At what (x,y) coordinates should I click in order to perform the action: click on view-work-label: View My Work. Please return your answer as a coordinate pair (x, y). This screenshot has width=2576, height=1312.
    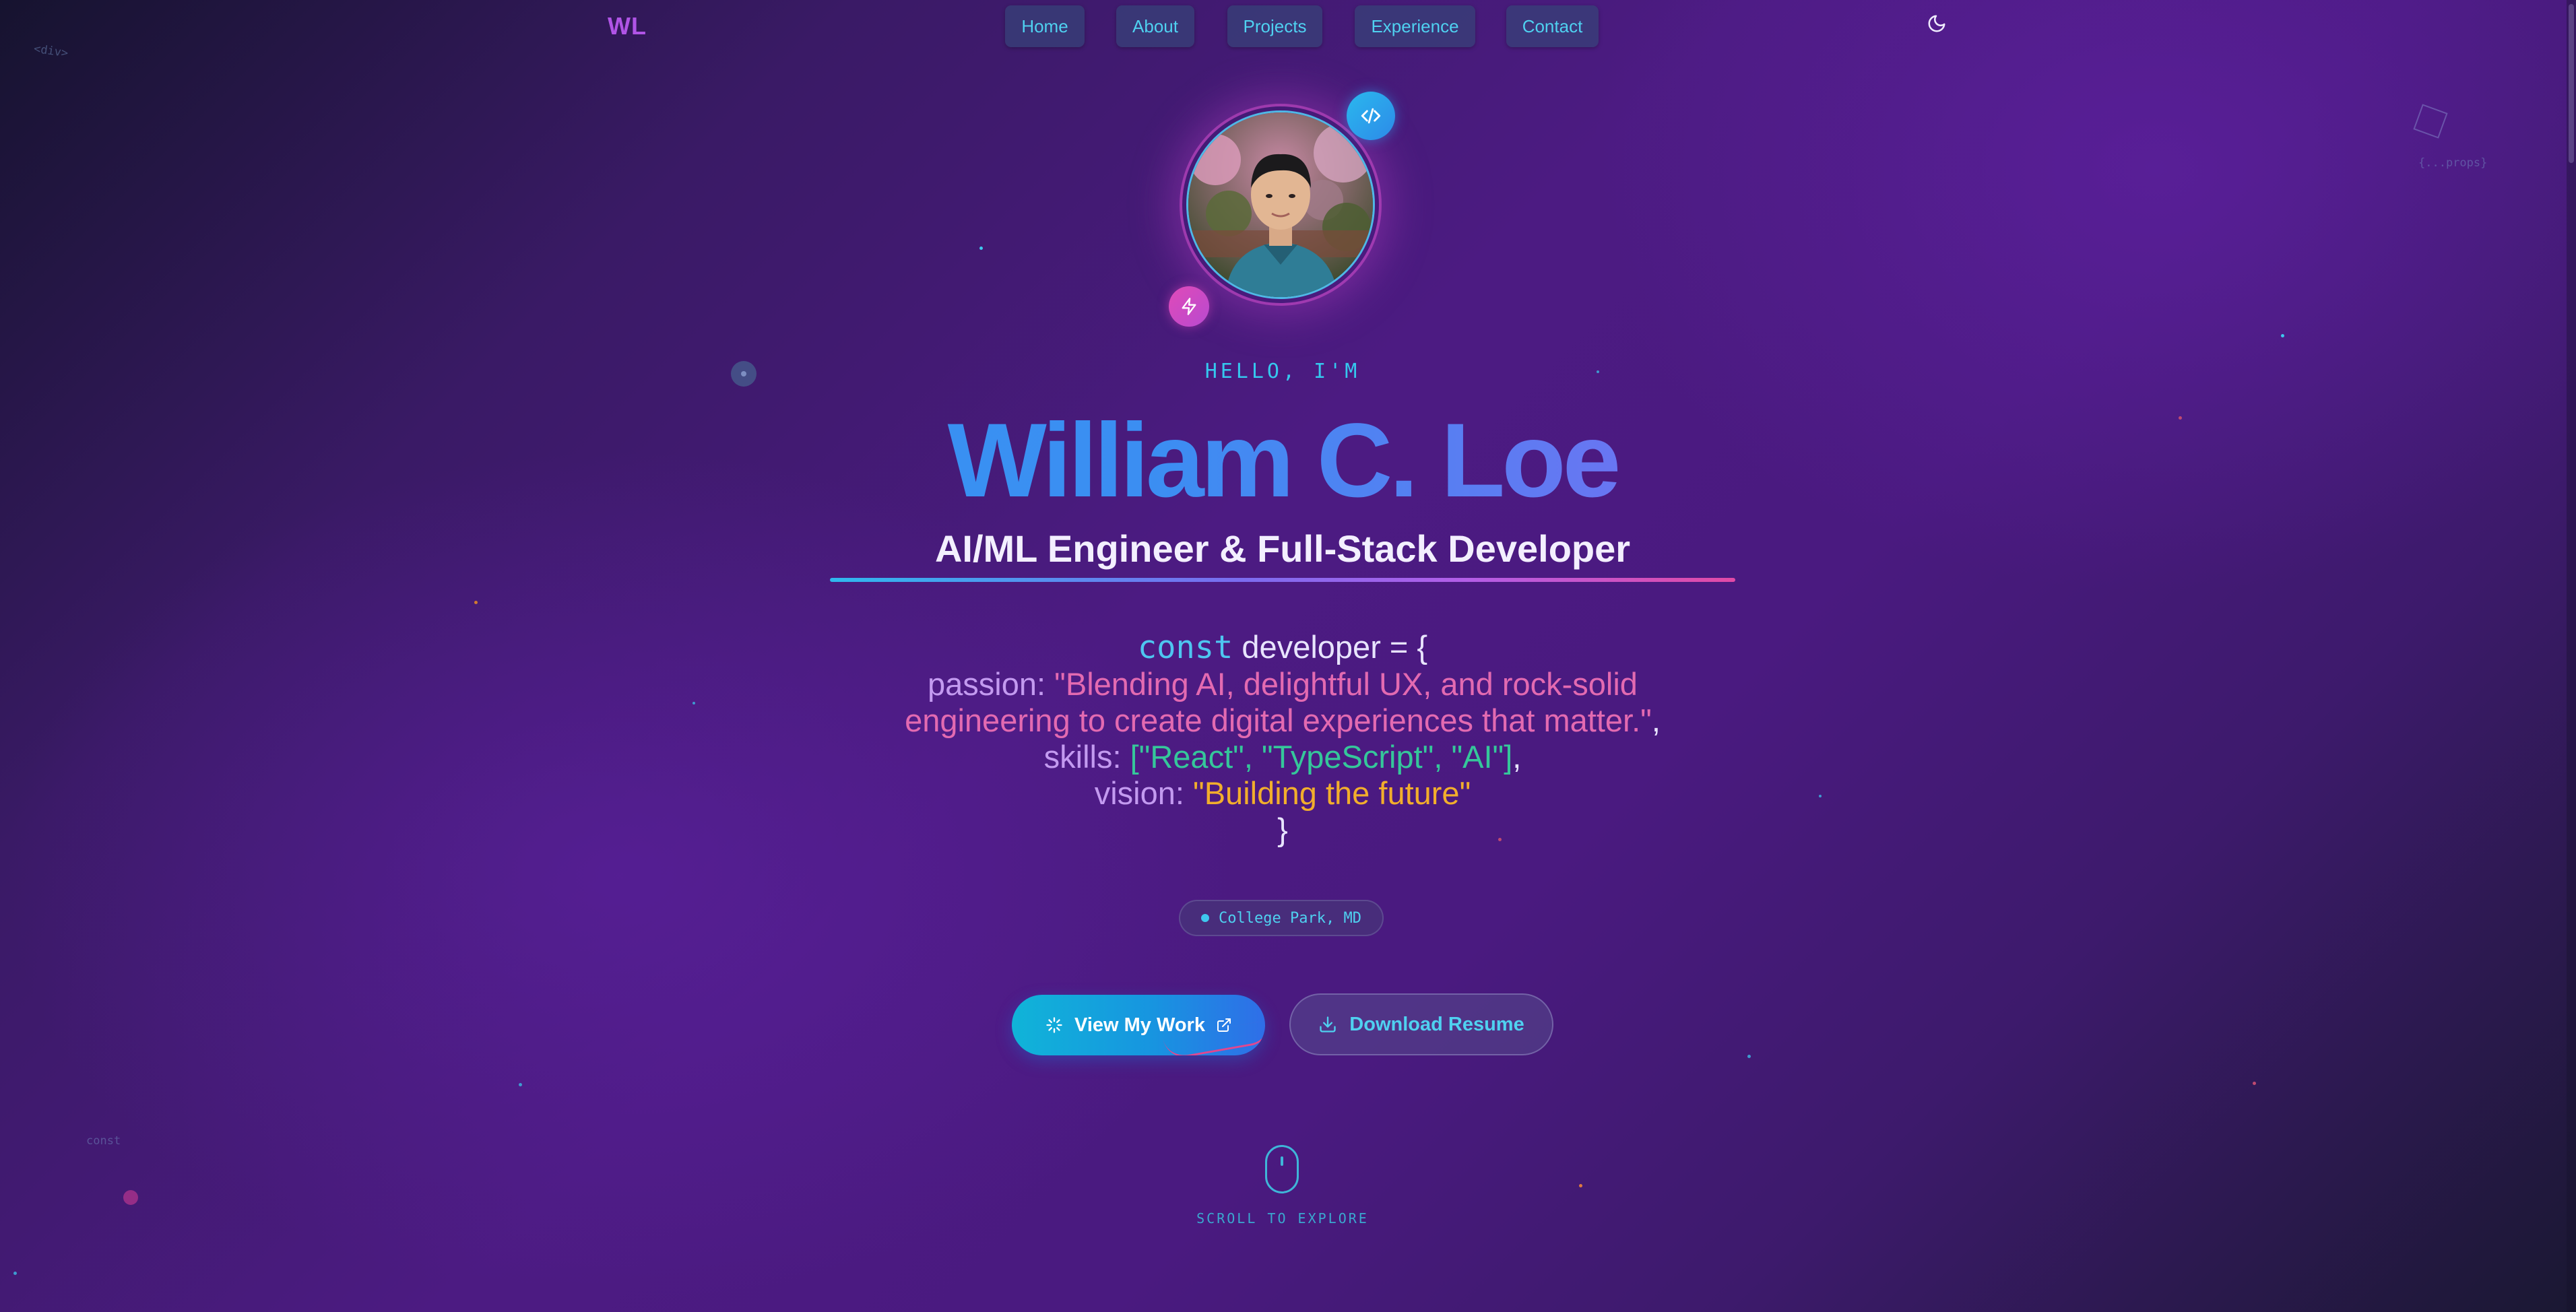
    Looking at the image, I should click on (1140, 1025).